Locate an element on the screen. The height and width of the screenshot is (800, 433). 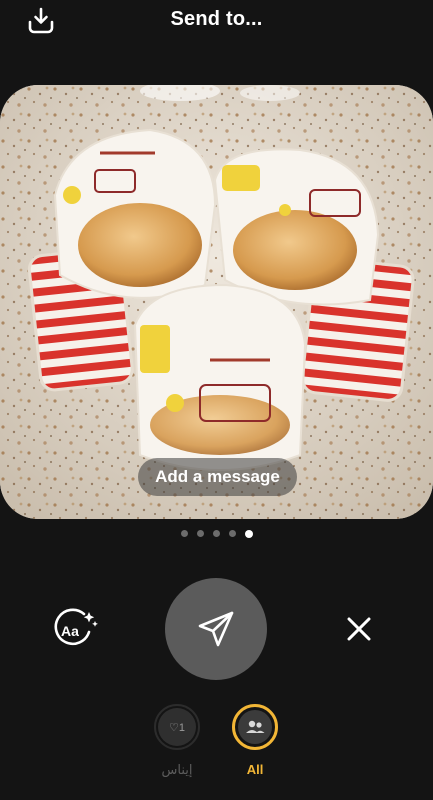
group-icon is located at coordinates (255, 726).